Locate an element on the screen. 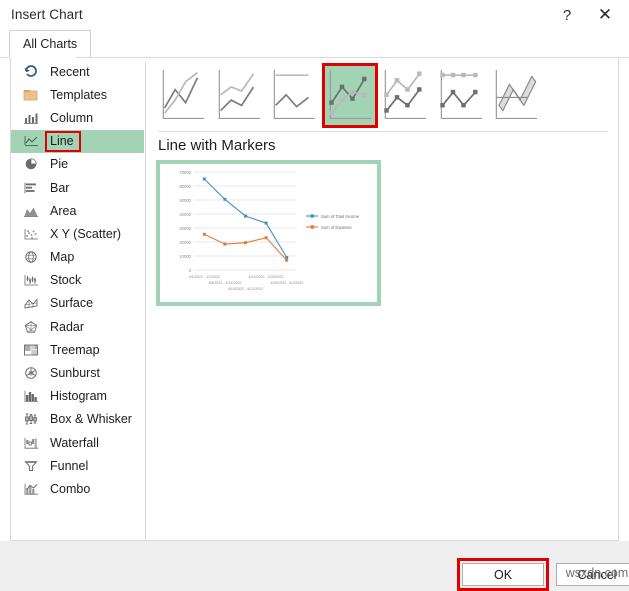 The image size is (629, 591). title-bar: Insert Chart ? ✕ is located at coordinates (314, 15).